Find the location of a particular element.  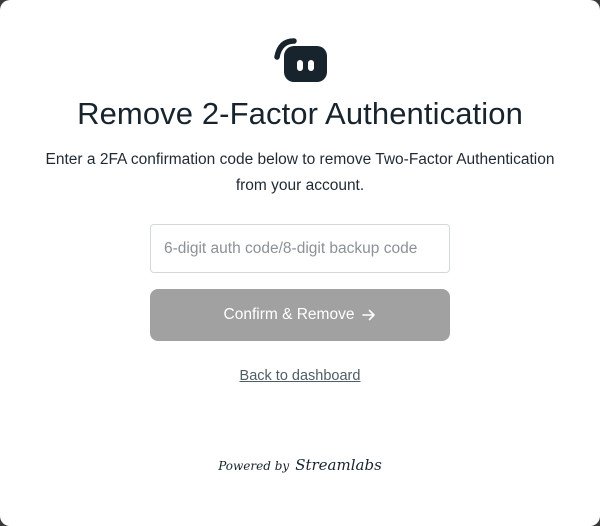

confirm-remove-button: Confirm & Remove is located at coordinates (300, 315).